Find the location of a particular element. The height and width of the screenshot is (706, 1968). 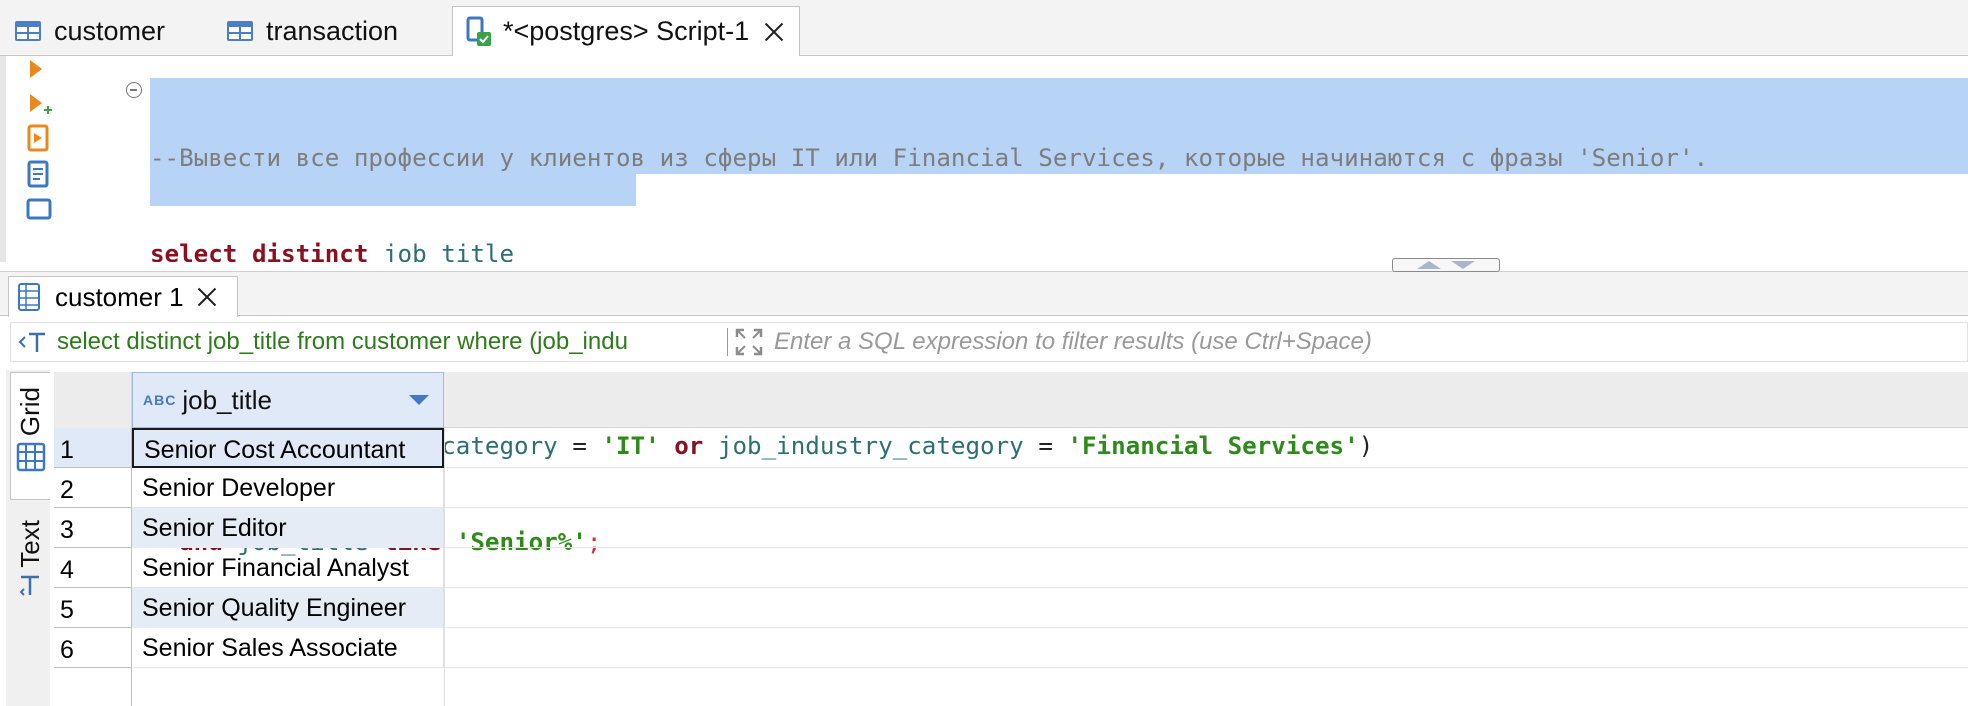

table-cell: Senior Sales Associate is located at coordinates (288, 648).